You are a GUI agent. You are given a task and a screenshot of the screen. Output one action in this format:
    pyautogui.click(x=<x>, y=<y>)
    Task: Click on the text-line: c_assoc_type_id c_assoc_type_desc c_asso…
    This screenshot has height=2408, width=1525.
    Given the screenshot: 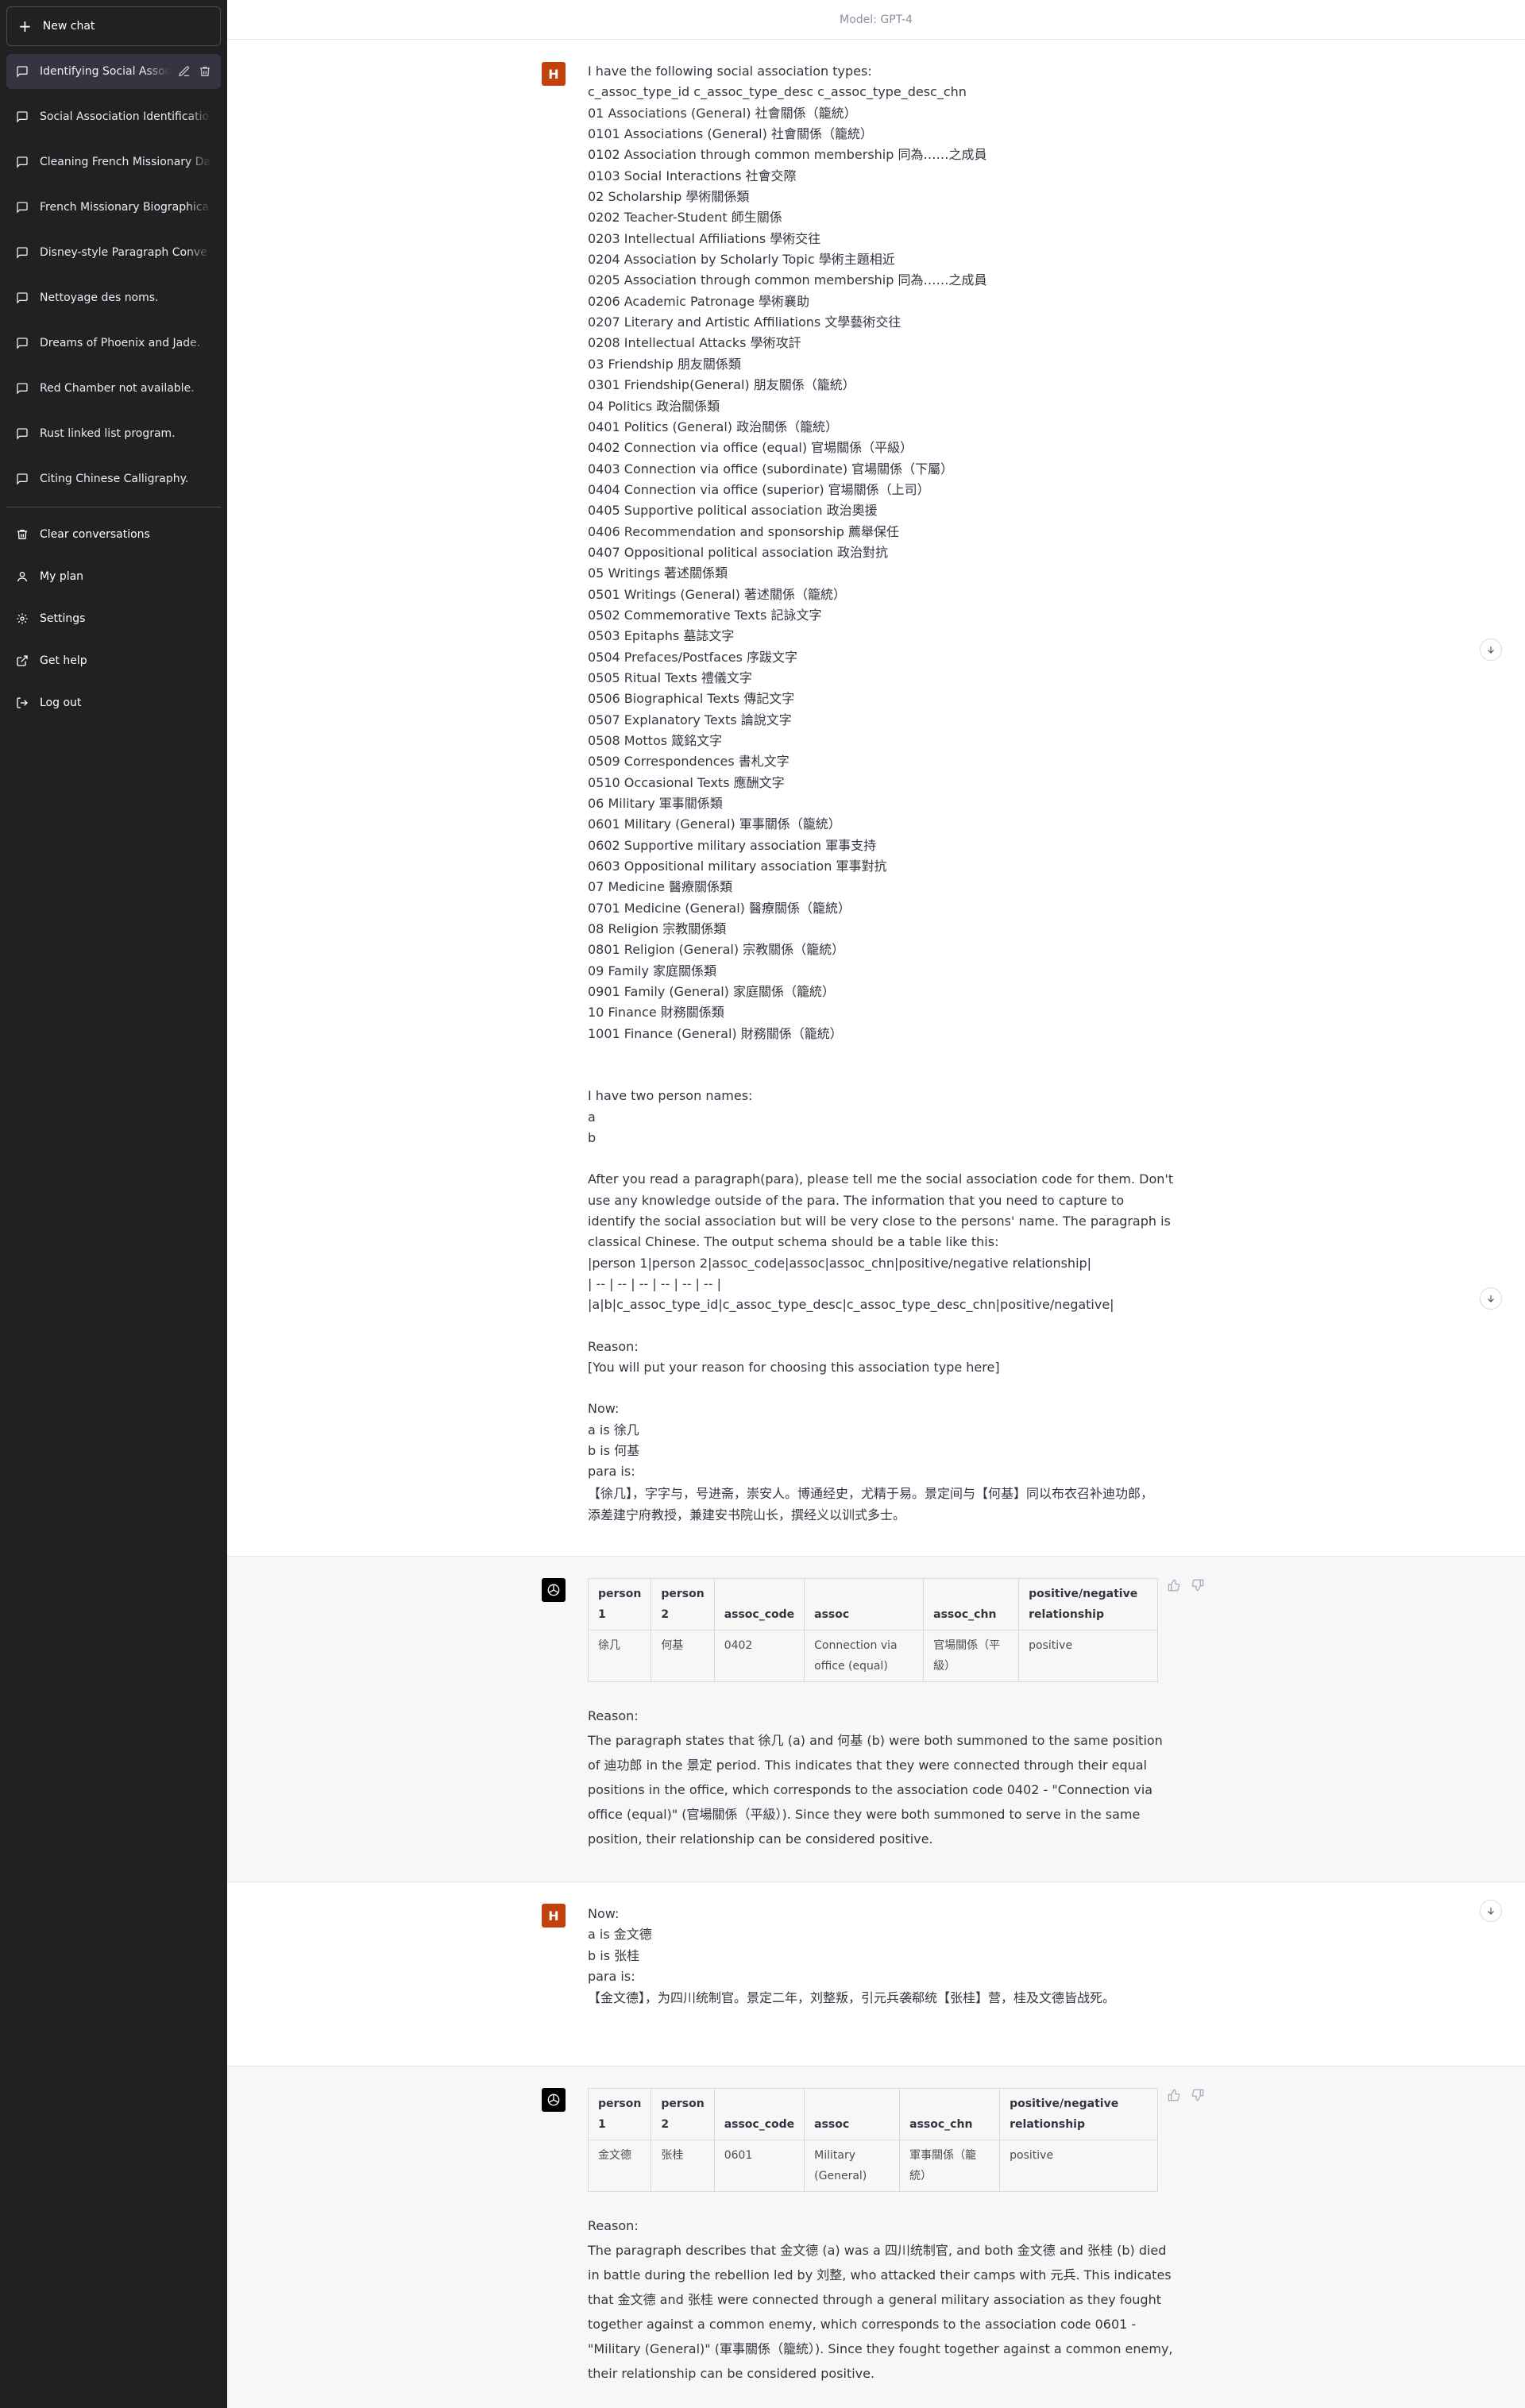 What is the action you would take?
    pyautogui.click(x=778, y=92)
    